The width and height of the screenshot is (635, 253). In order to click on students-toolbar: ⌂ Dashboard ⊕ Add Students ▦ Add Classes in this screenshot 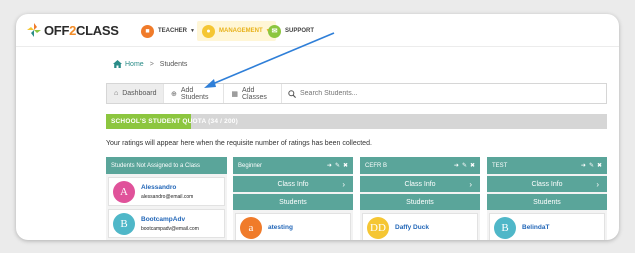, I will do `click(356, 93)`.